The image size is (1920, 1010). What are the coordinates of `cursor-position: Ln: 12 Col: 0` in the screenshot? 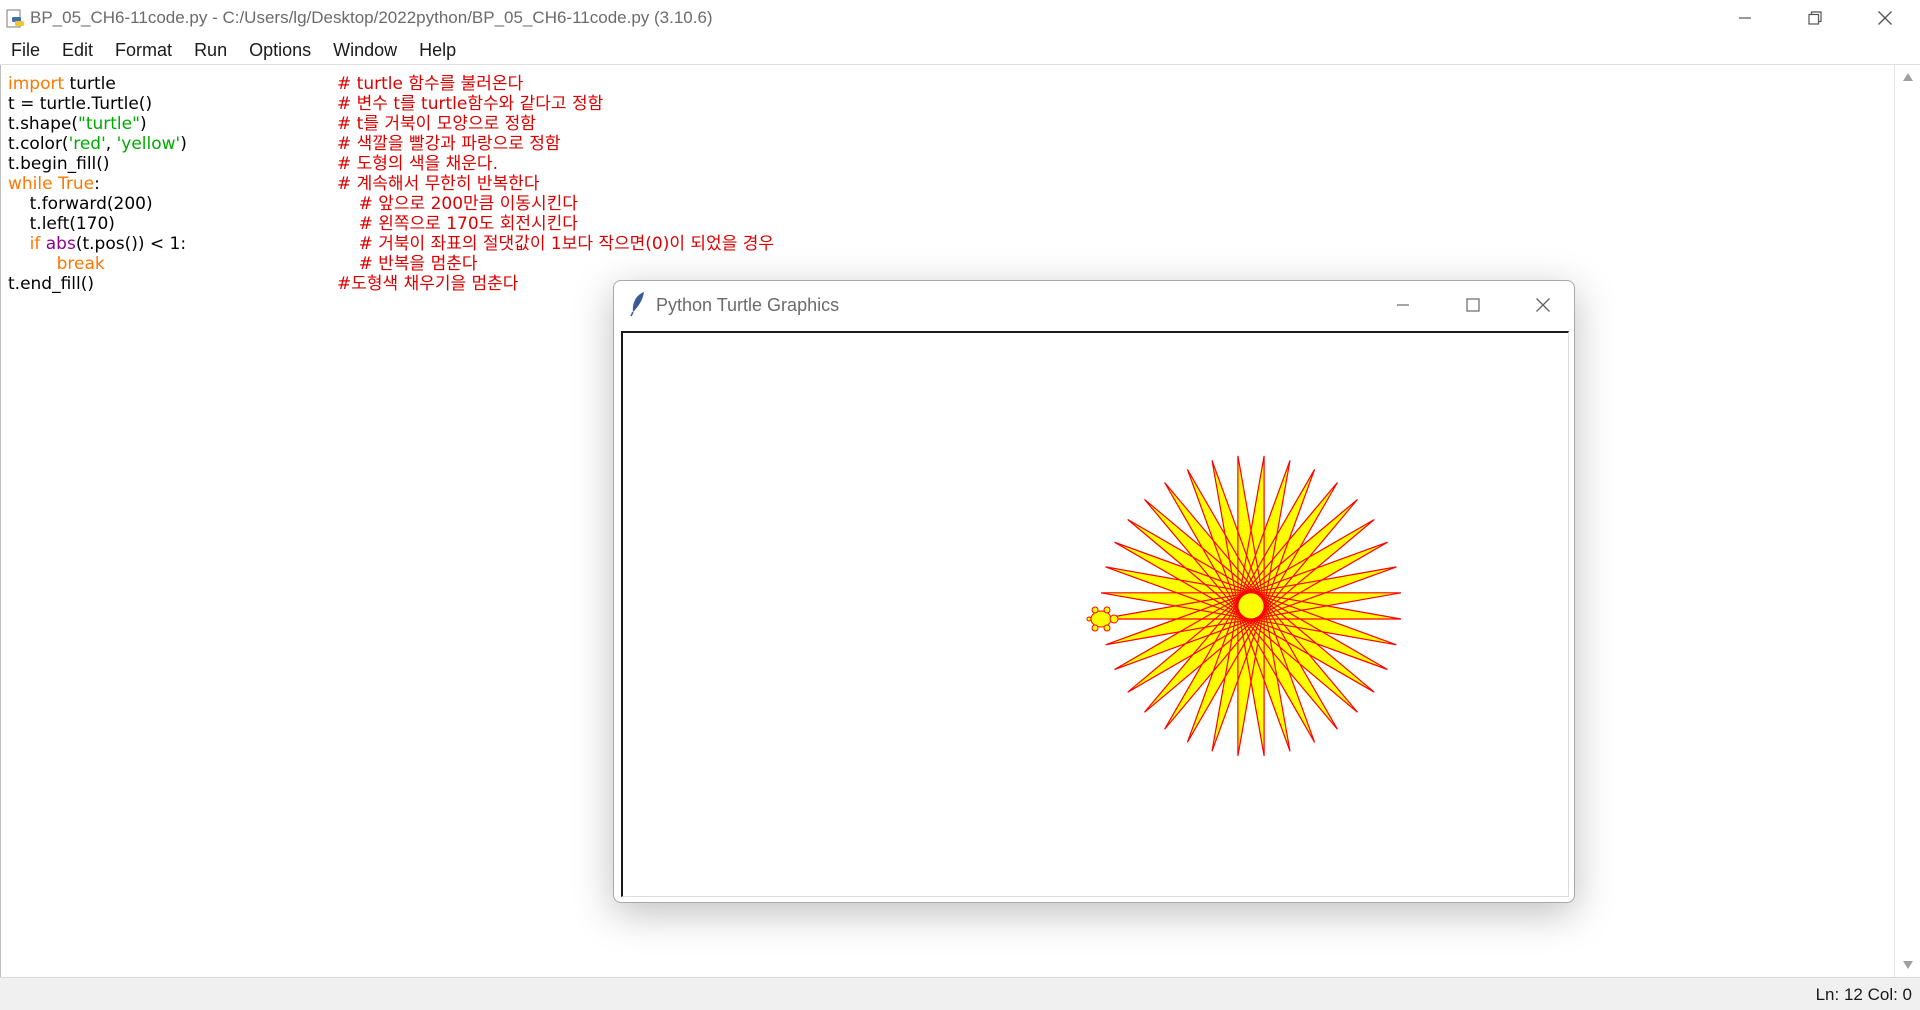 It's located at (1863, 994).